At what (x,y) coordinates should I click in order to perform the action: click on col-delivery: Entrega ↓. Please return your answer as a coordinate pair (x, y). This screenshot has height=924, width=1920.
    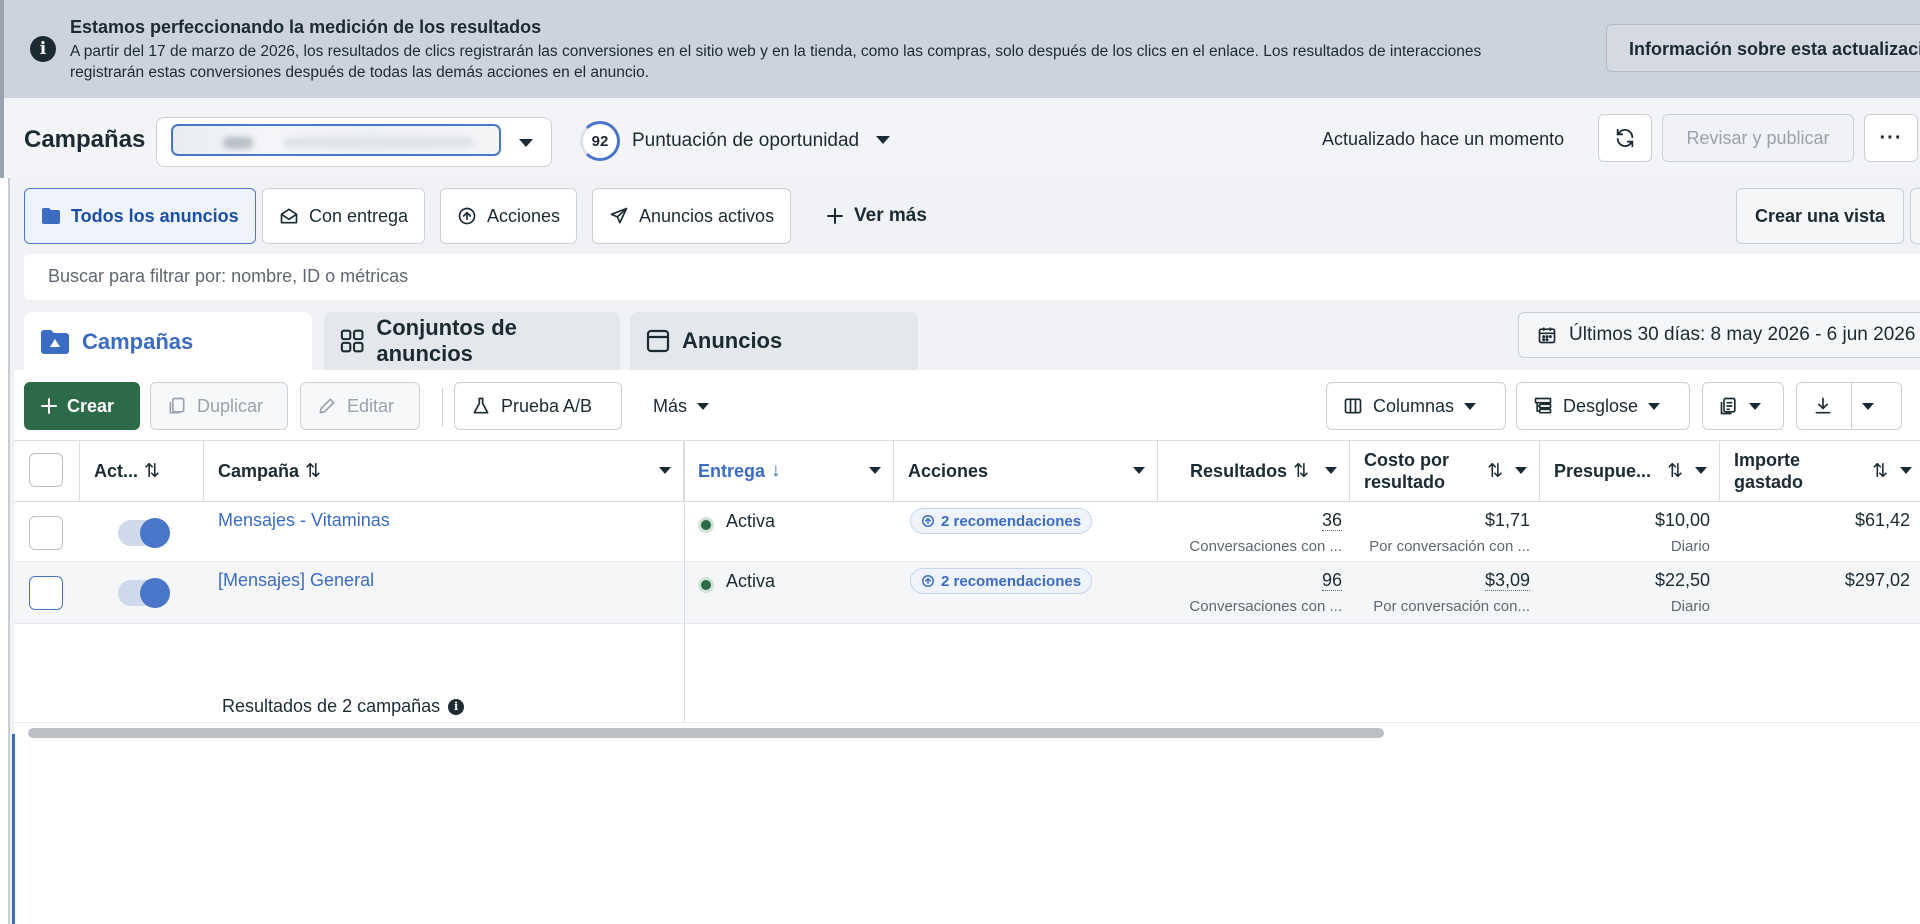
    Looking at the image, I should click on (789, 471).